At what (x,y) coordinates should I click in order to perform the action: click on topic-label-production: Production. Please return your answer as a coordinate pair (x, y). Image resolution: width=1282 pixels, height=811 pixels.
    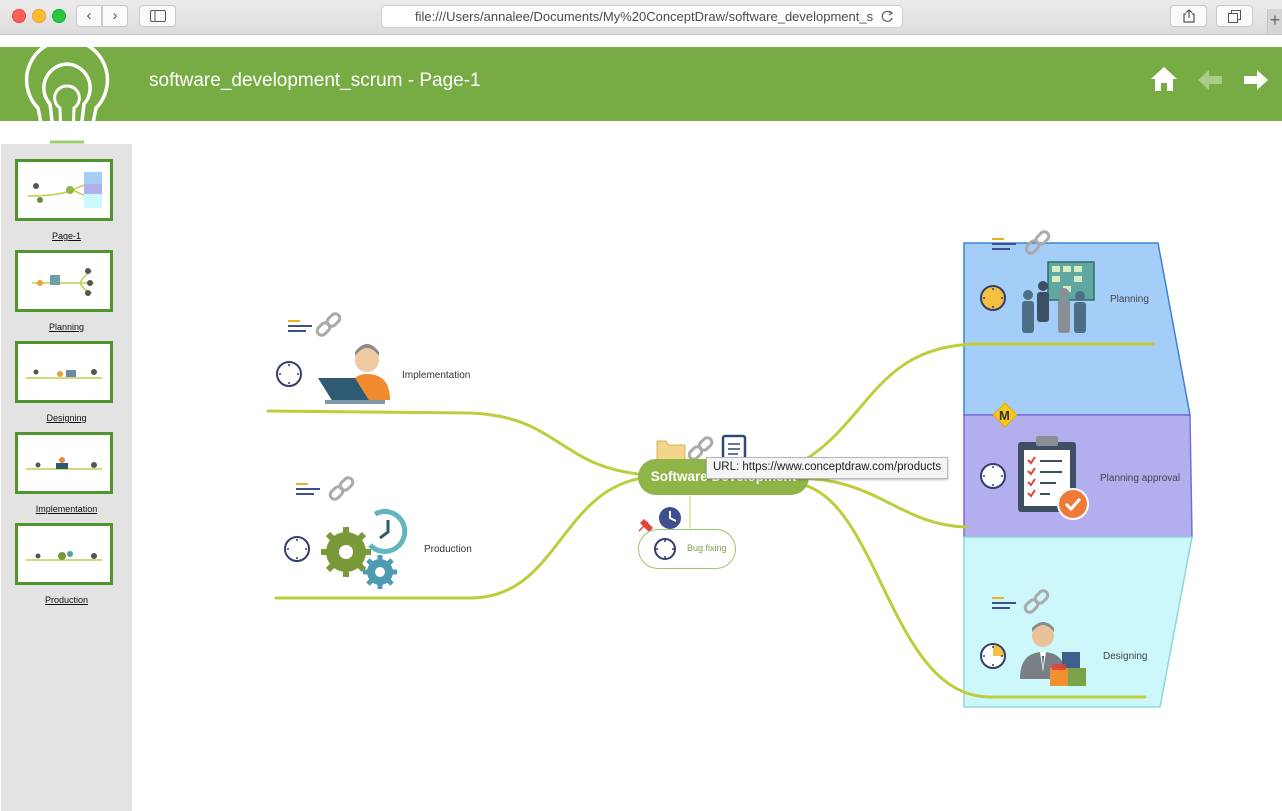
    Looking at the image, I should click on (448, 549).